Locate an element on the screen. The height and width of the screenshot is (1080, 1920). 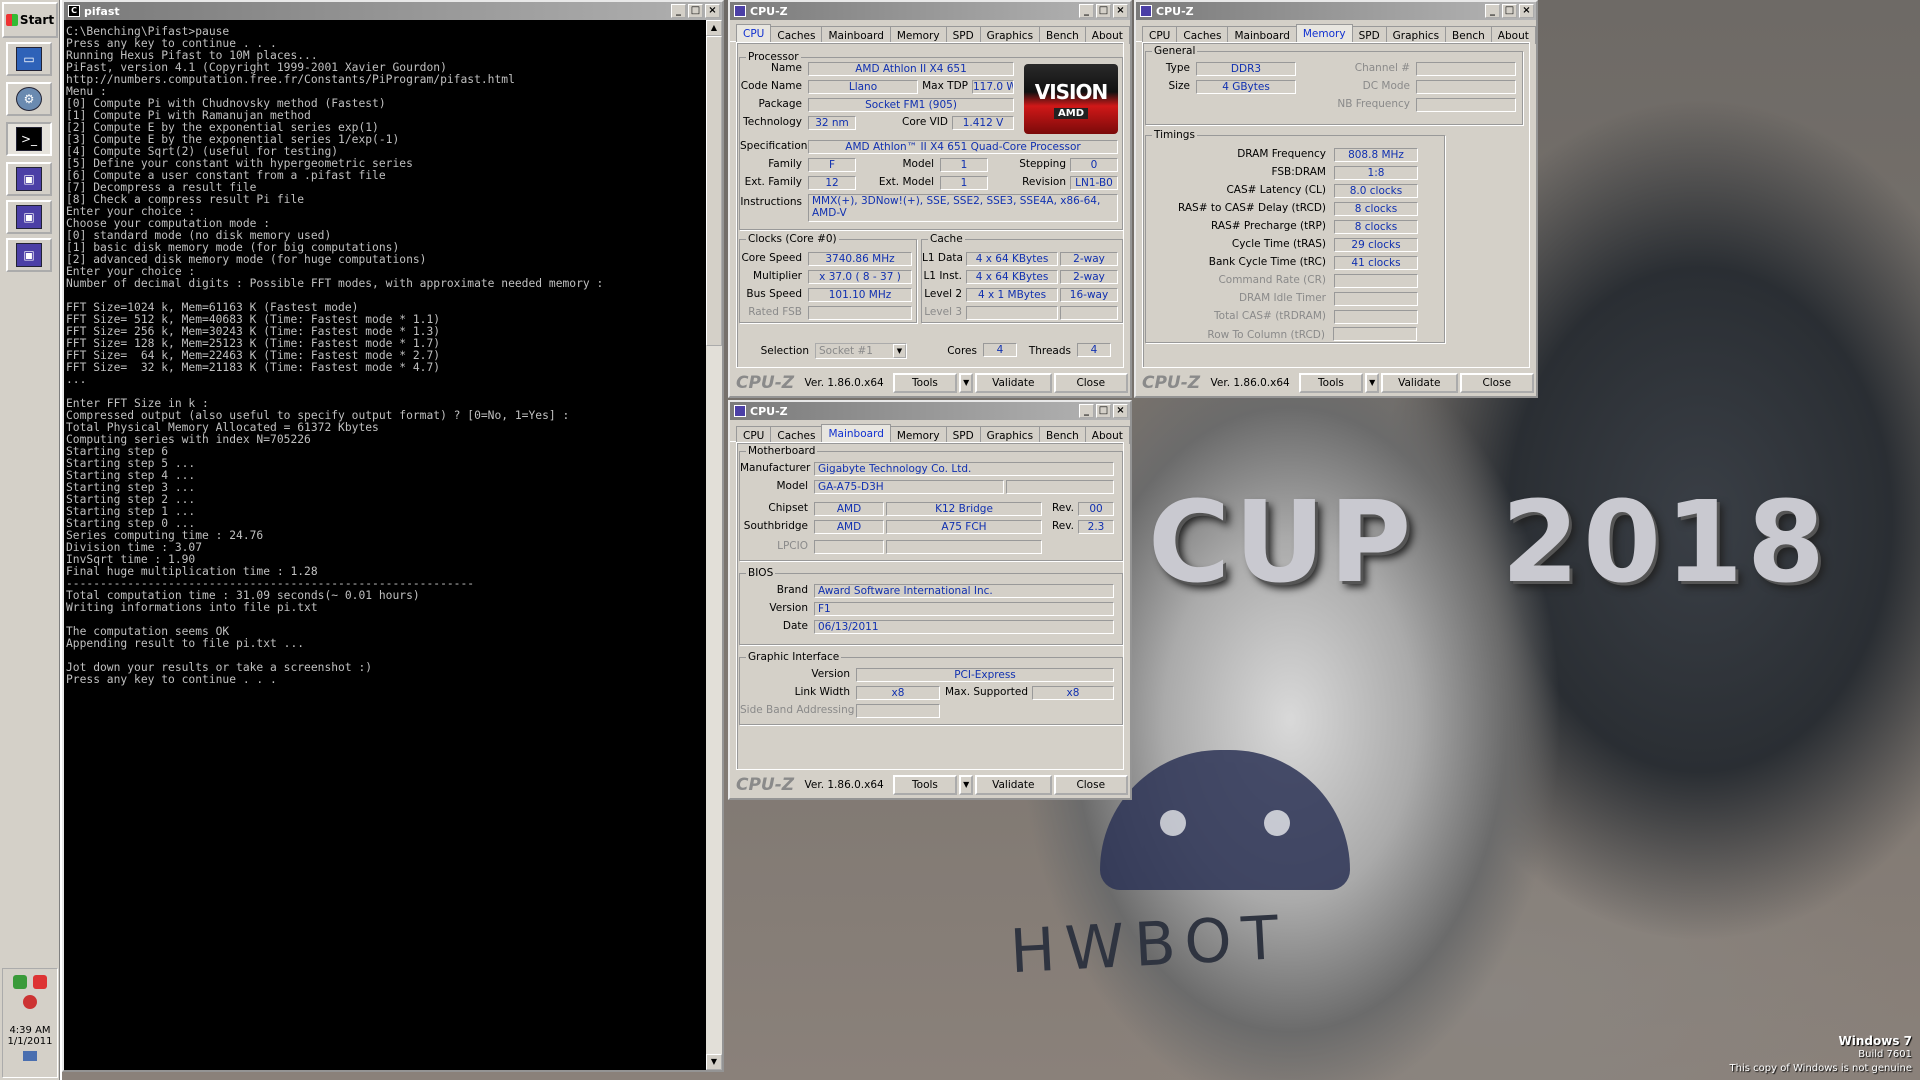
label: Technology is located at coordinates (772, 122).